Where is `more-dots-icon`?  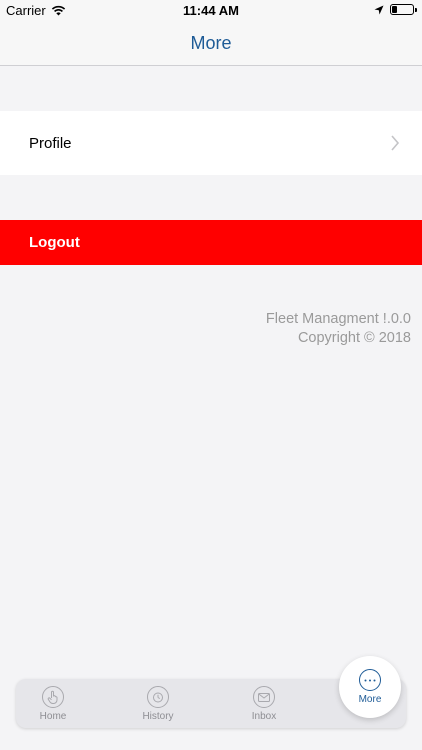
more-dots-icon is located at coordinates (370, 680).